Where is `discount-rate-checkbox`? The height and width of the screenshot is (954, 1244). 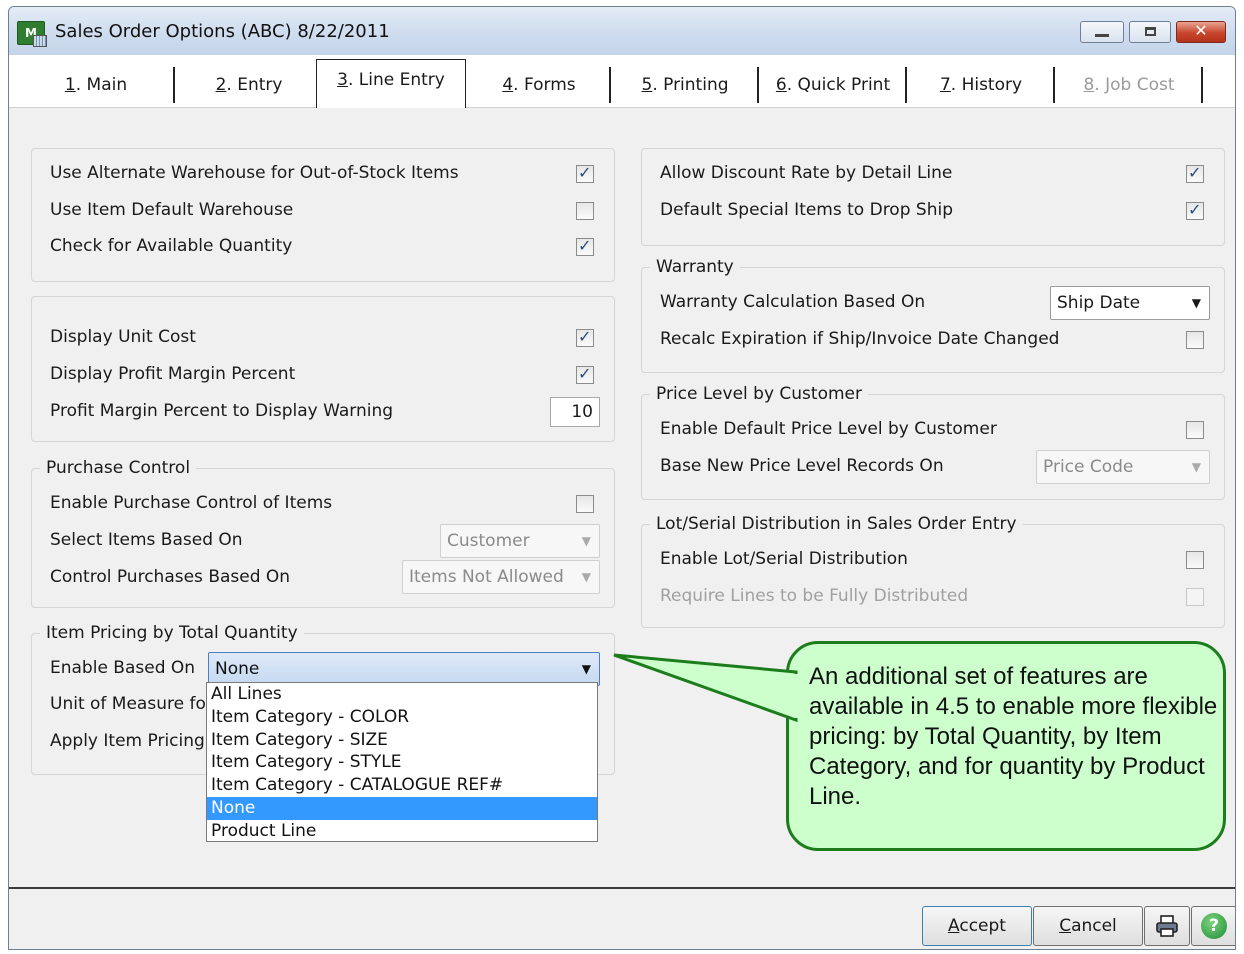
discount-rate-checkbox is located at coordinates (1195, 173).